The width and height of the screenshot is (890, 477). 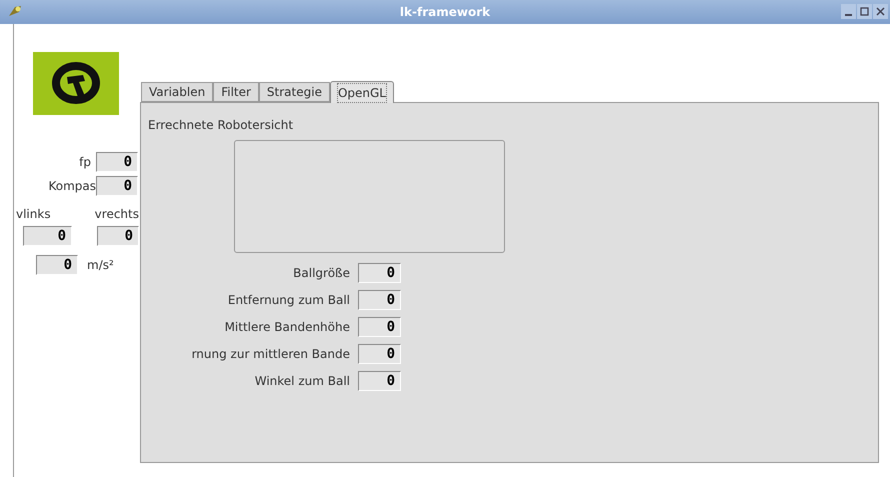 I want to click on vright-label: vrechts, so click(x=116, y=214).